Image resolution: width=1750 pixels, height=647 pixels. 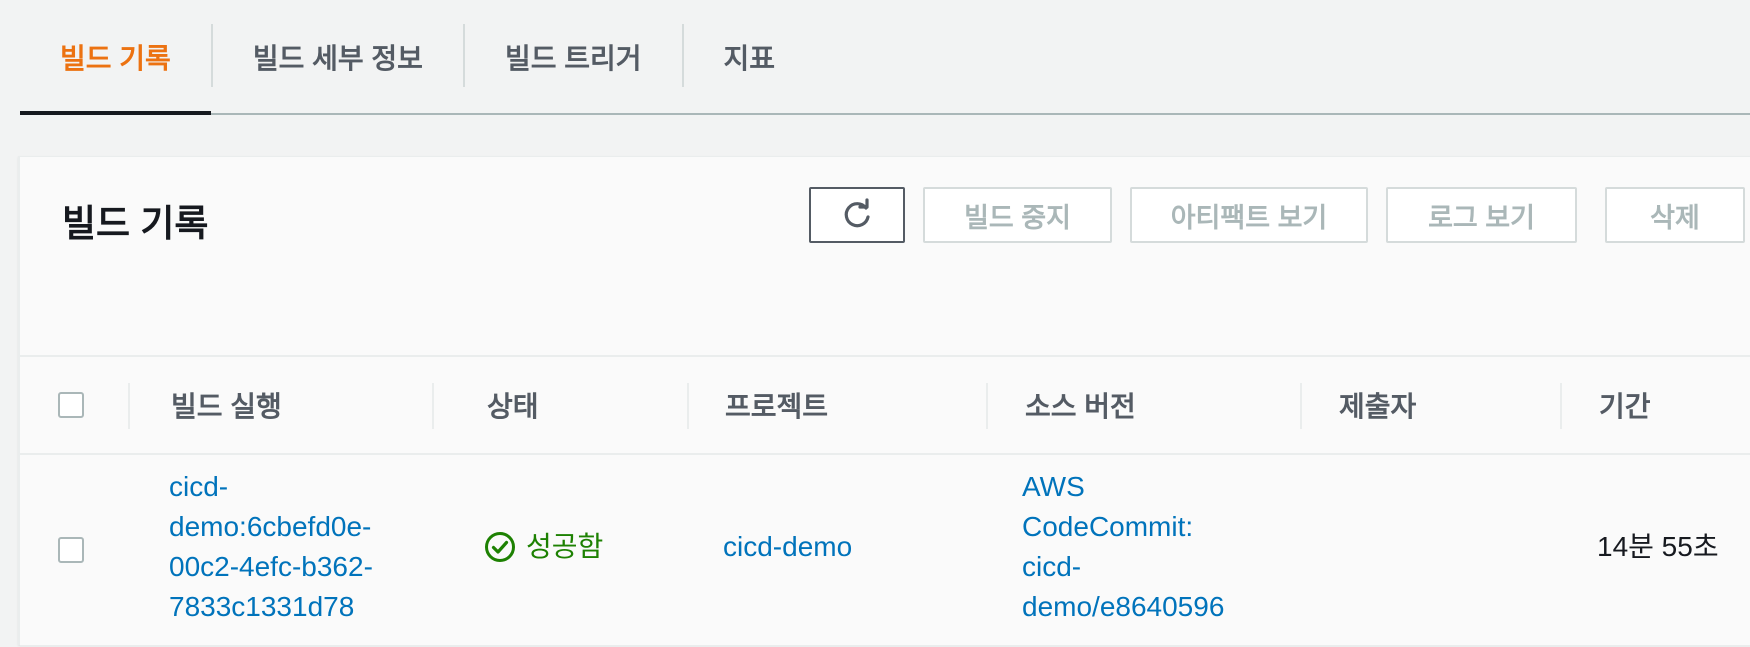 What do you see at coordinates (226, 405) in the screenshot?
I see `column-header-build-run: 빌드 실행` at bounding box center [226, 405].